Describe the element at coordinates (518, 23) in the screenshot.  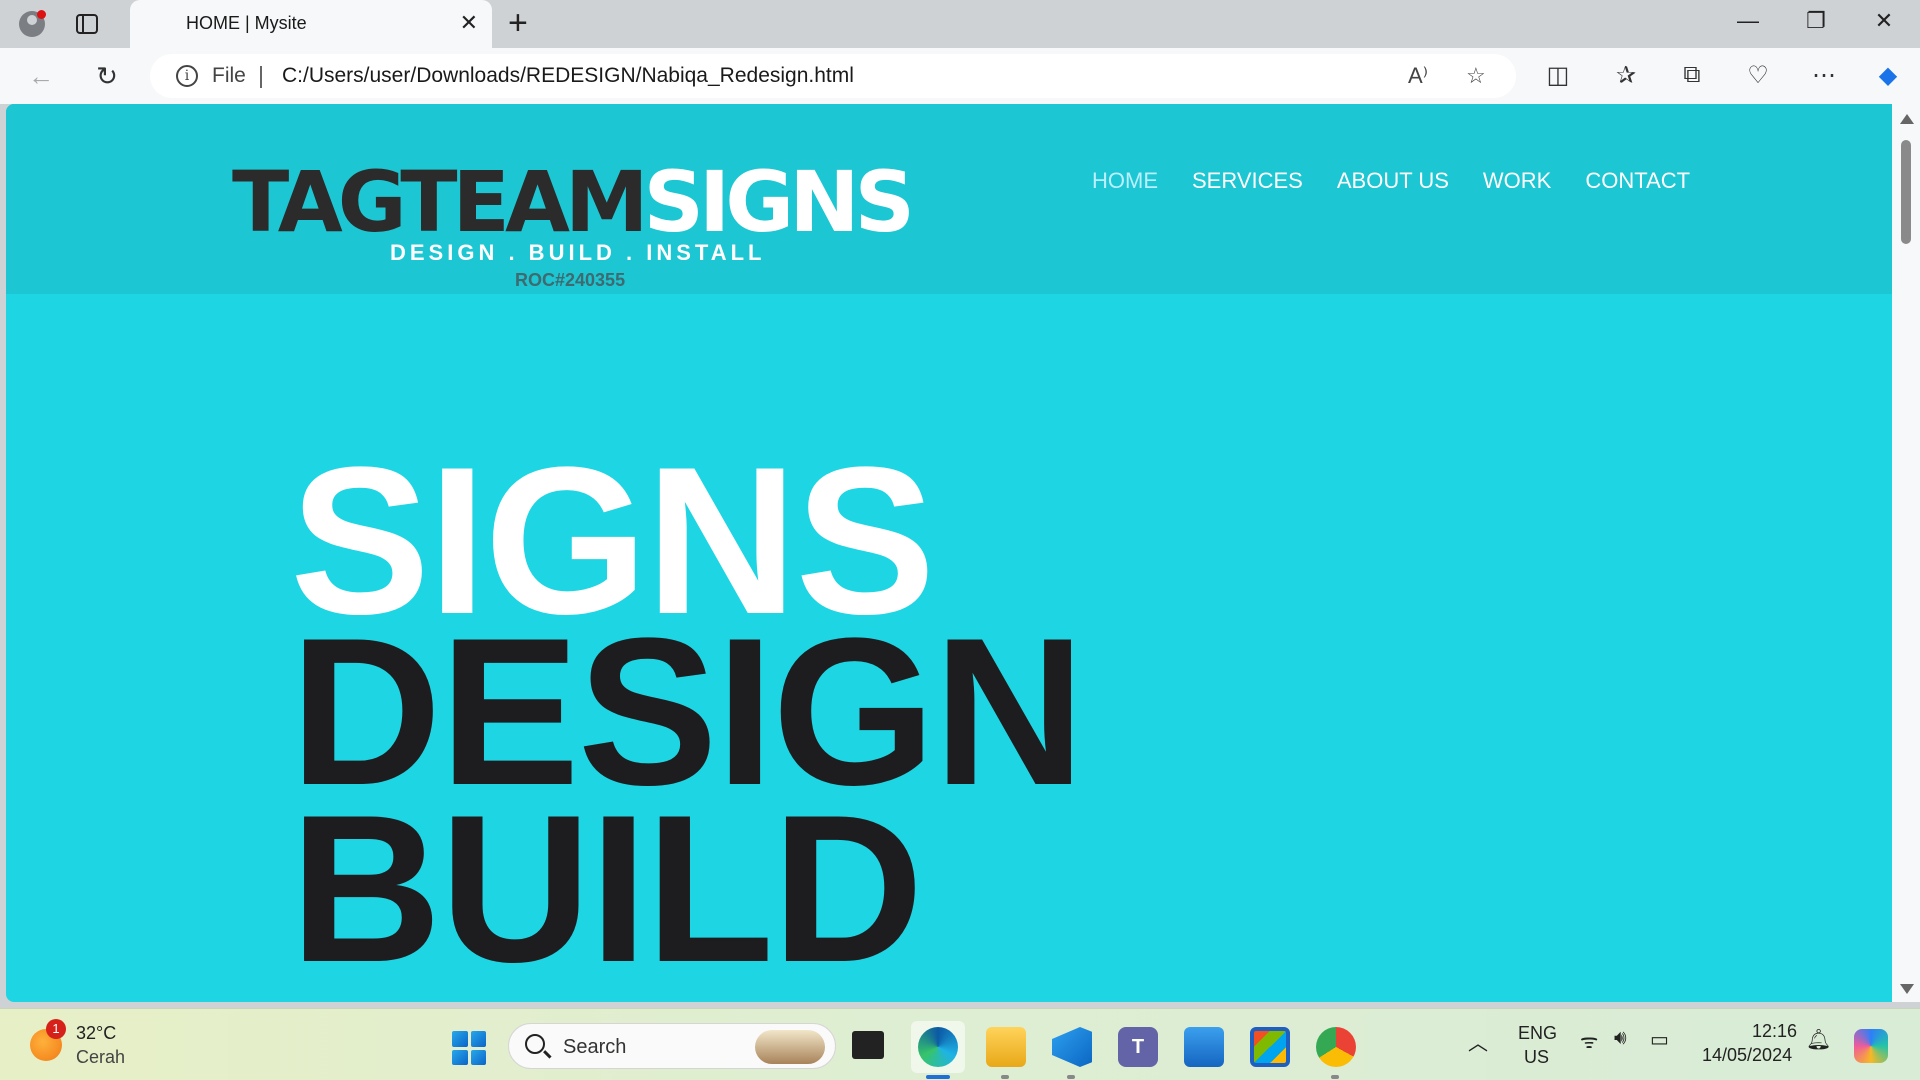
I see `new-tab-icon: +` at that location.